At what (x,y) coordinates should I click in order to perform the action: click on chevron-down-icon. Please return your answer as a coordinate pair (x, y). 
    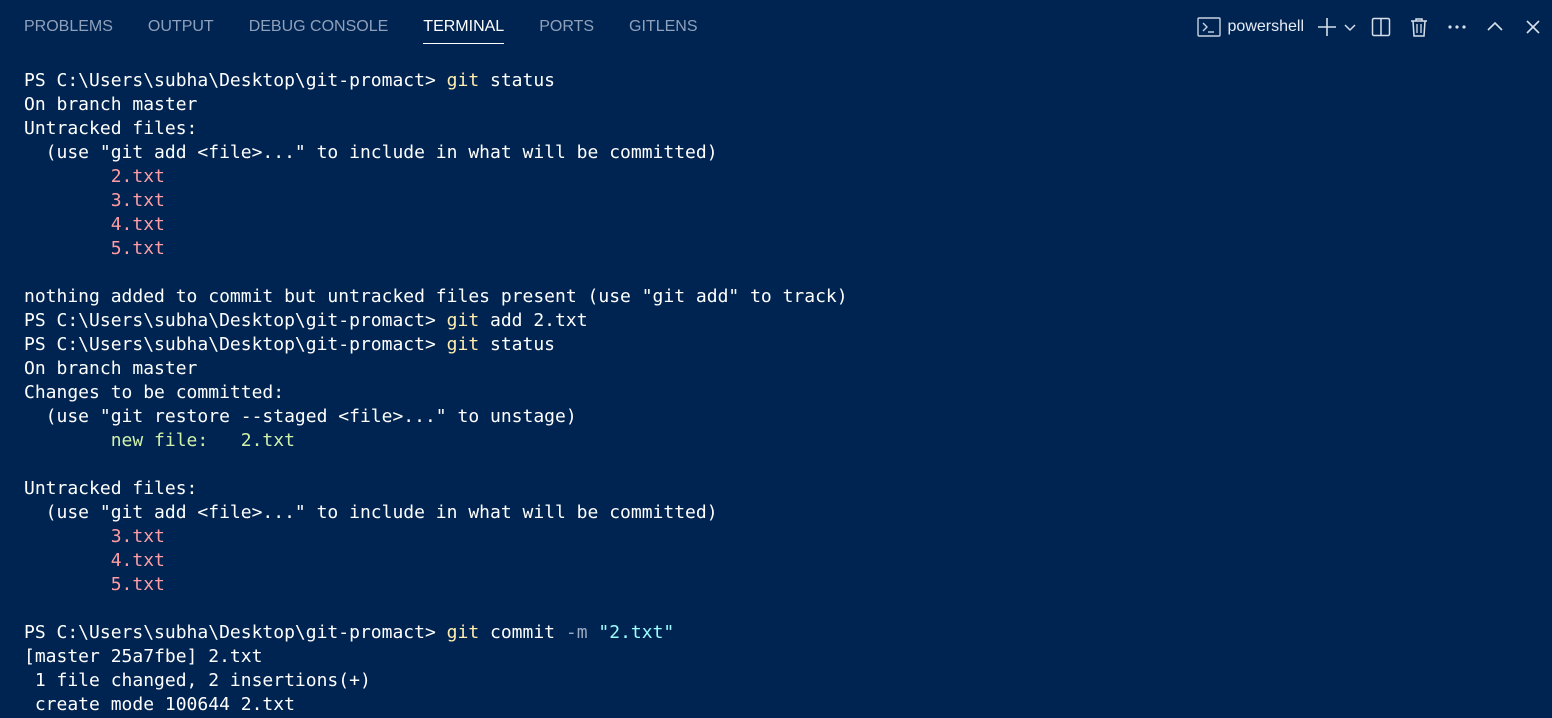
    Looking at the image, I should click on (1350, 27).